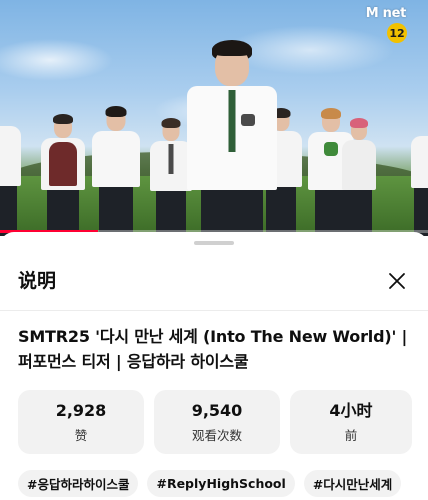 The image size is (428, 500). Describe the element at coordinates (214, 310) in the screenshot. I see `divider` at that location.